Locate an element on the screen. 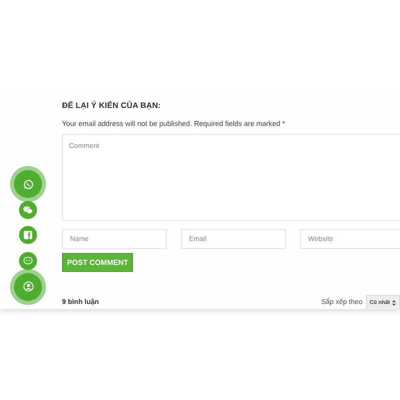 The height and width of the screenshot is (400, 400). section-heading: ĐỂ LẠI Ý KIẾN CỦA BẠN: is located at coordinates (112, 105).